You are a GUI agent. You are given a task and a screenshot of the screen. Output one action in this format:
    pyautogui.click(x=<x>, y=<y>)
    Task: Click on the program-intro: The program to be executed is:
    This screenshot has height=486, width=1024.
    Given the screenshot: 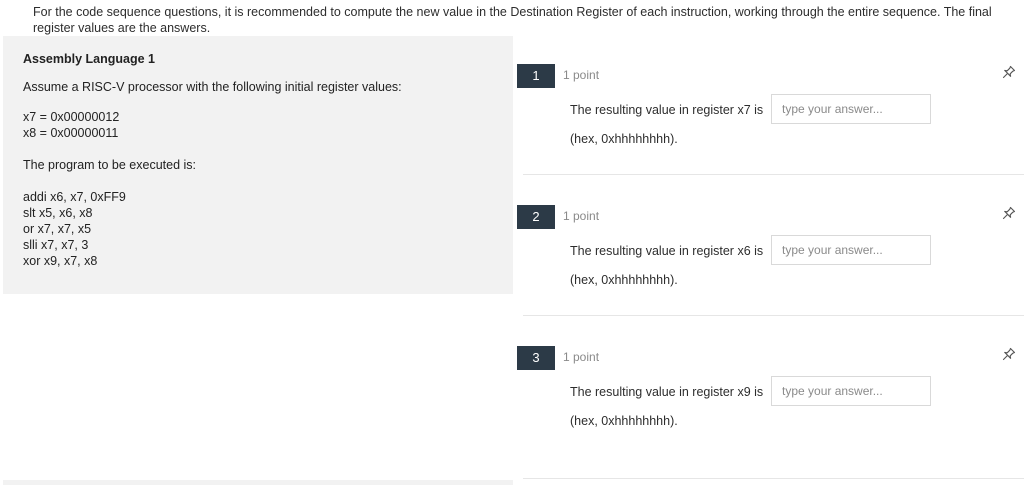 What is the action you would take?
    pyautogui.click(x=110, y=165)
    